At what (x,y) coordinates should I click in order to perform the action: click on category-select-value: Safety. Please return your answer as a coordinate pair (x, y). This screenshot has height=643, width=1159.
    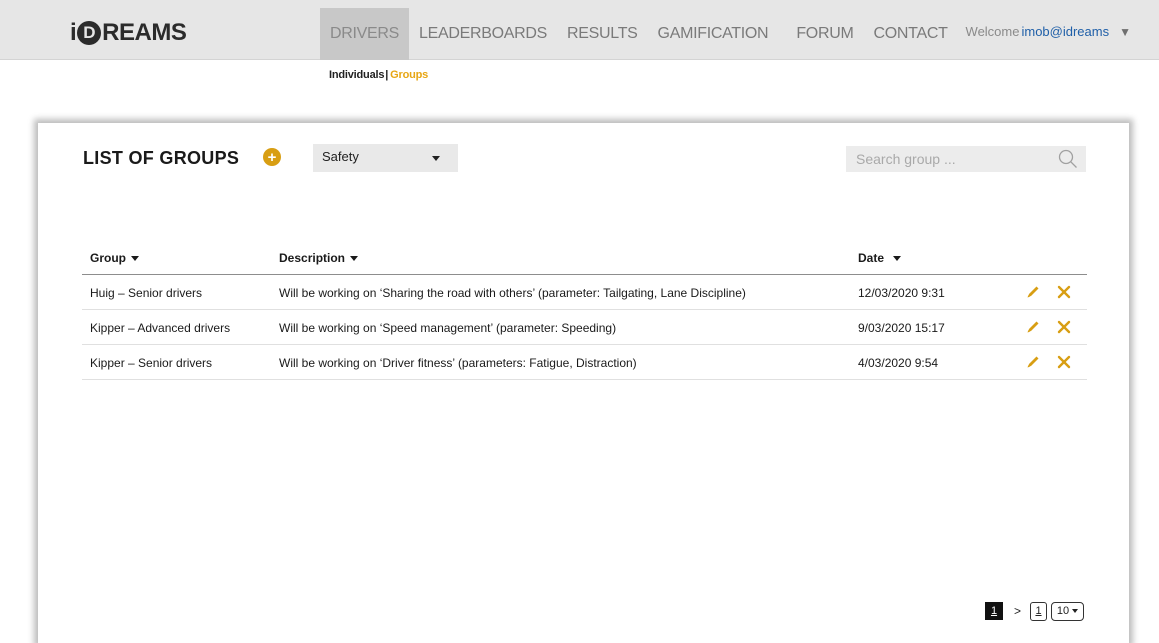
    Looking at the image, I should click on (340, 156).